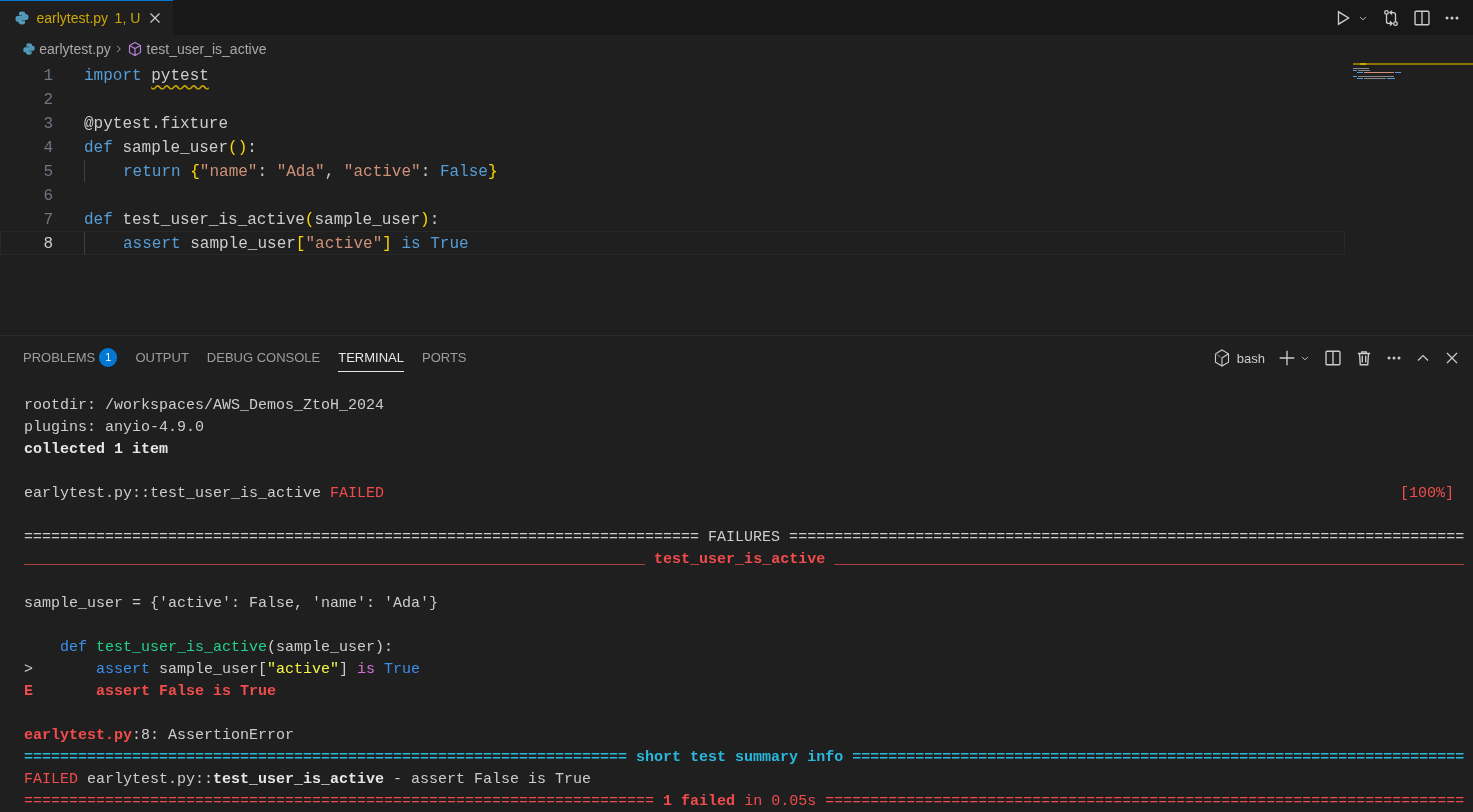  What do you see at coordinates (204, 494) in the screenshot?
I see `terminal-line: earlytest.py::test_user_is_active FAILED` at bounding box center [204, 494].